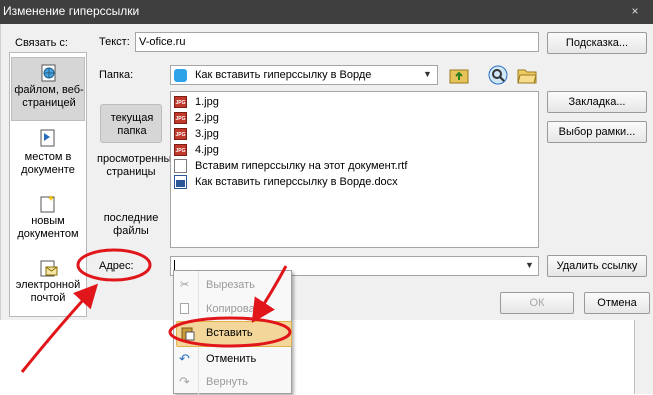  What do you see at coordinates (48, 73) in the screenshot?
I see `globe-file-icon` at bounding box center [48, 73].